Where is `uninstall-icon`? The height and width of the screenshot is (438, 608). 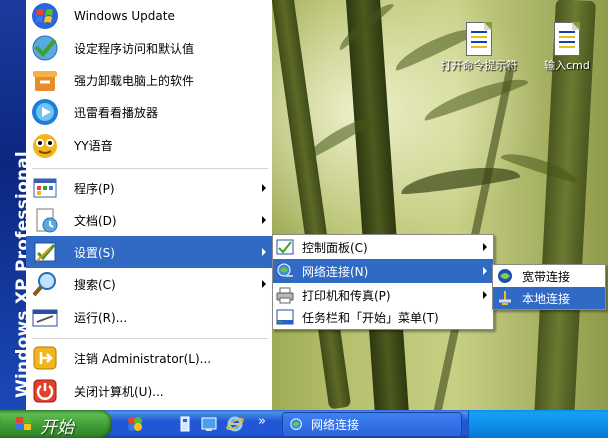
uninstall-icon is located at coordinates (45, 80).